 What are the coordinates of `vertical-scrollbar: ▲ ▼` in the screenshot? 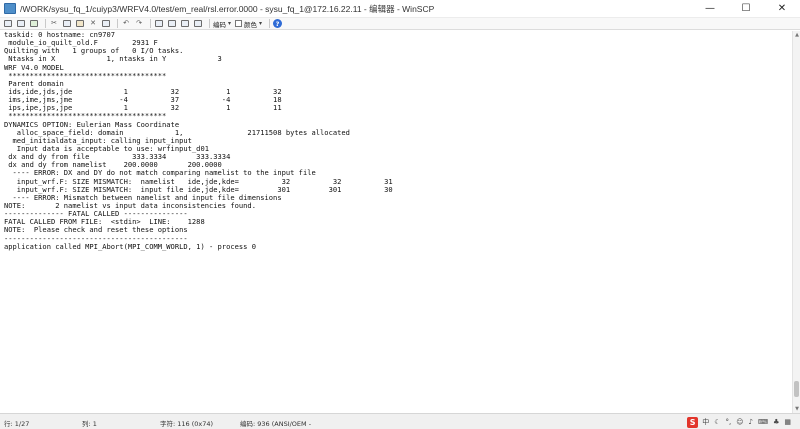 It's located at (796, 222).